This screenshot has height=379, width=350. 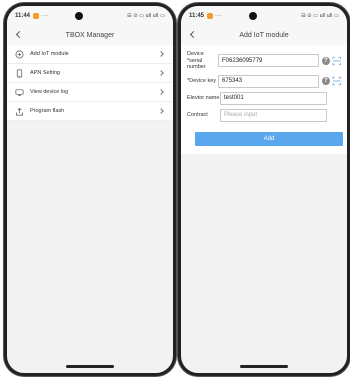 I want to click on contract-field: Please input, so click(x=273, y=115).